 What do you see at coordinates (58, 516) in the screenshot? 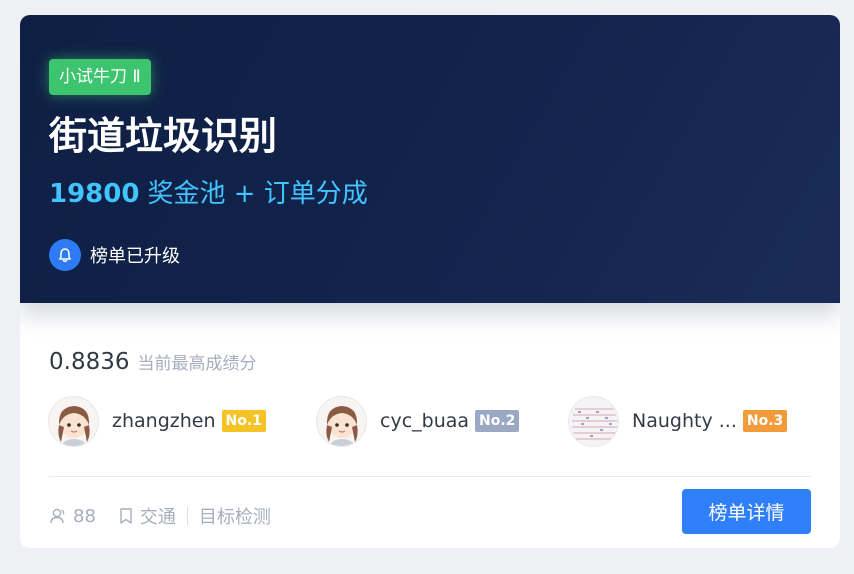
I see `user-icon` at bounding box center [58, 516].